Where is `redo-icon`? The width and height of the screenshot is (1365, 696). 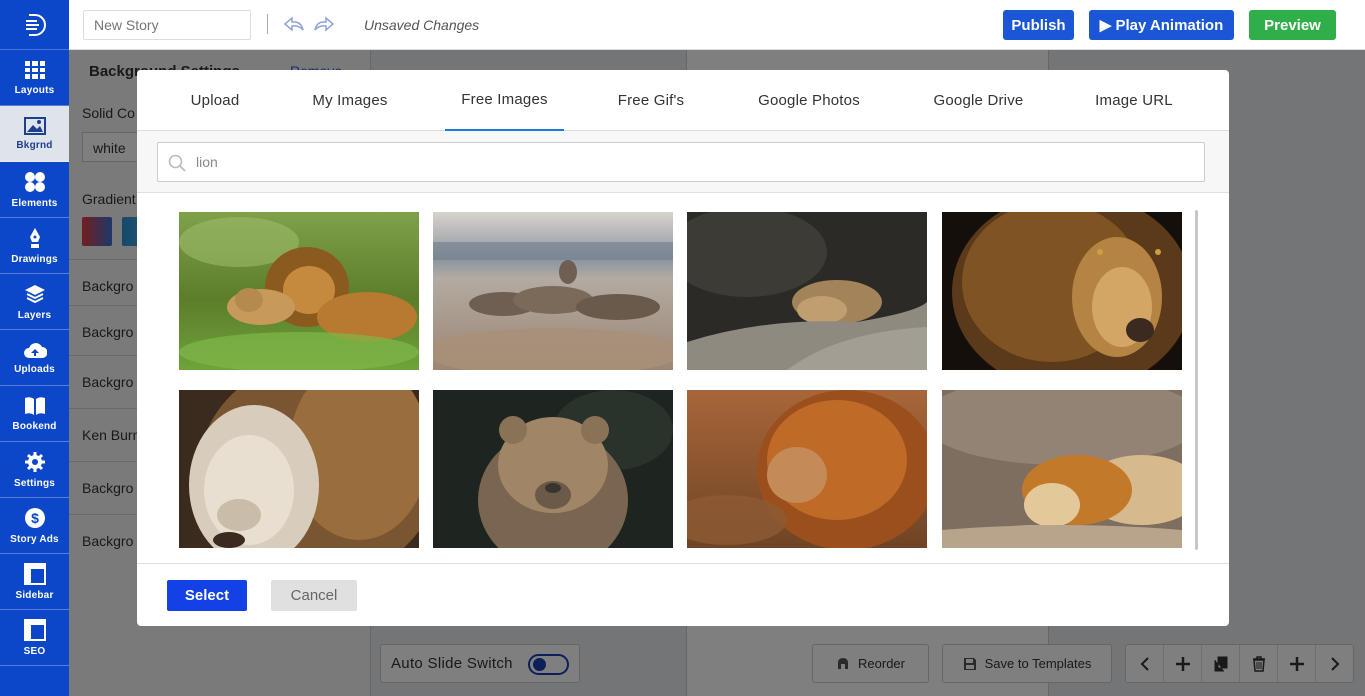
redo-icon is located at coordinates (324, 24).